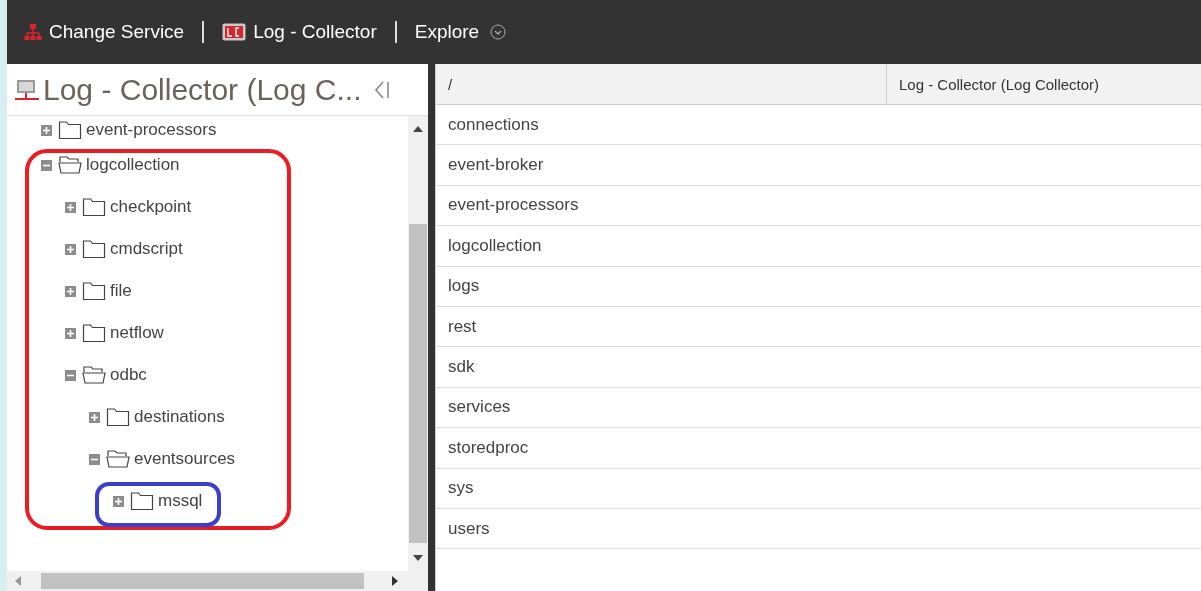  Describe the element at coordinates (151, 130) in the screenshot. I see `tree-item: event-processors` at that location.